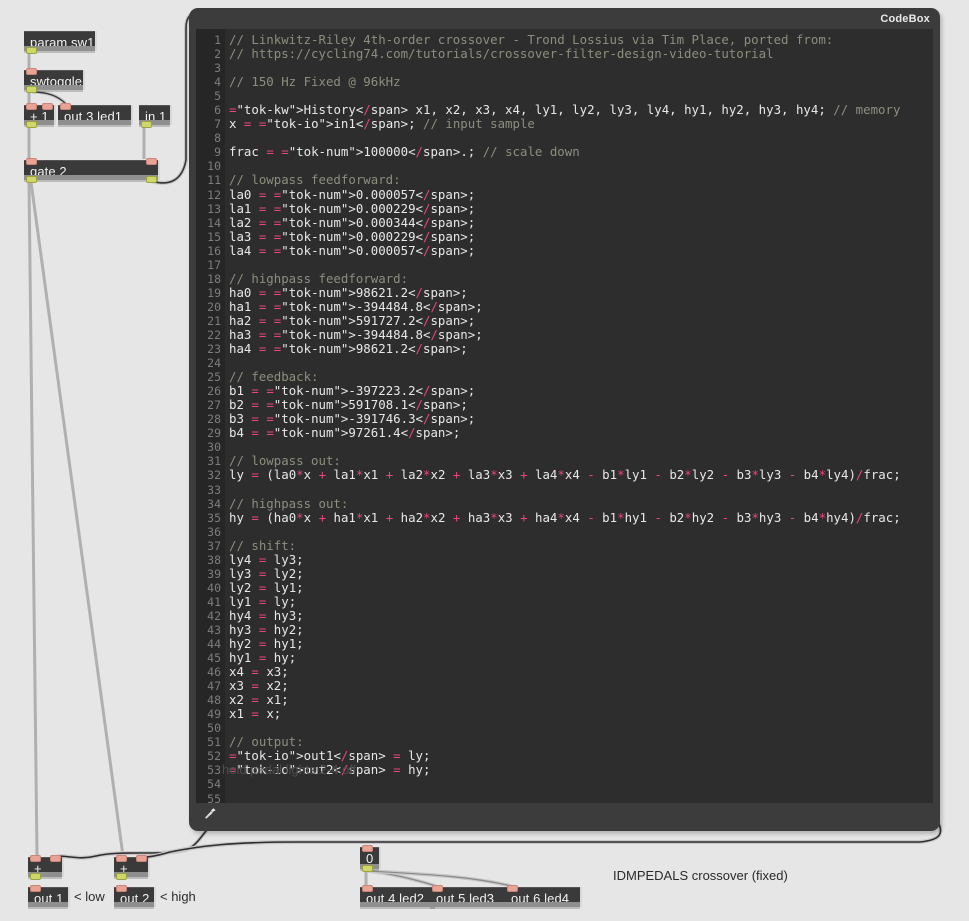 This screenshot has height=921, width=969. Describe the element at coordinates (352, 320) in the screenshot. I see `code-line: ha2 = ="tok-num">591727.2</span>;` at that location.